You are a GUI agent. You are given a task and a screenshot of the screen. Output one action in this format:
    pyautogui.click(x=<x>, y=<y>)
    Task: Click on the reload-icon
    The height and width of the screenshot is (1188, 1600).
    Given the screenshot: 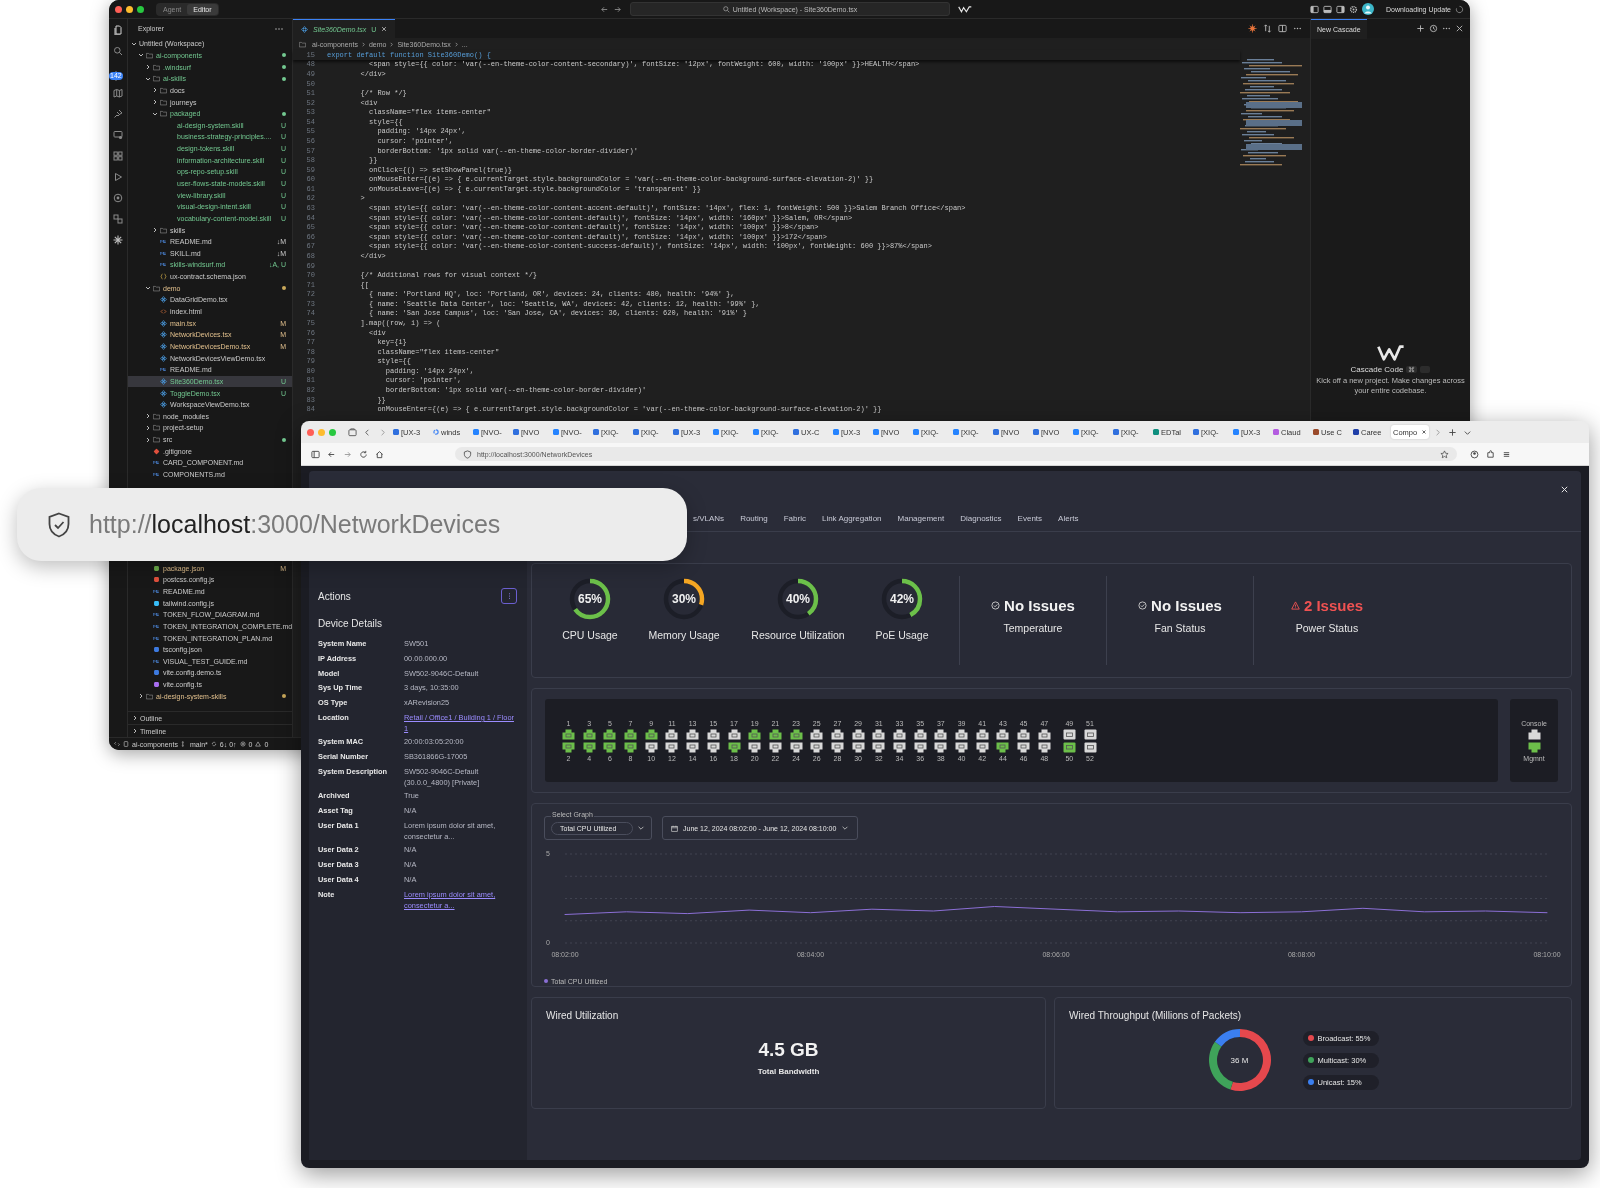 What is the action you would take?
    pyautogui.click(x=363, y=454)
    